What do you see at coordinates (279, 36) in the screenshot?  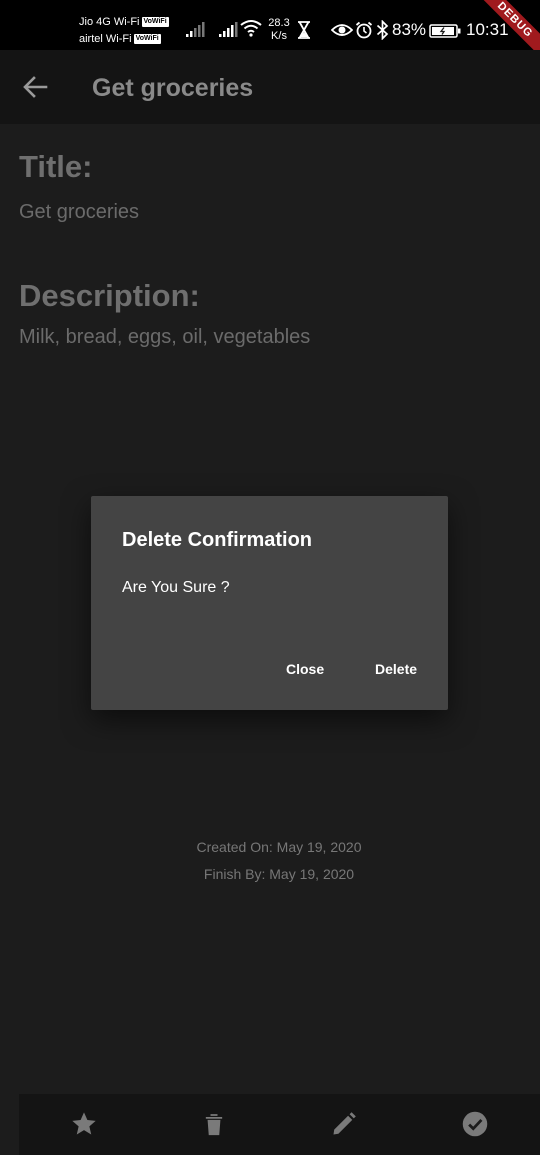 I see `net-speed-unit: K/s` at bounding box center [279, 36].